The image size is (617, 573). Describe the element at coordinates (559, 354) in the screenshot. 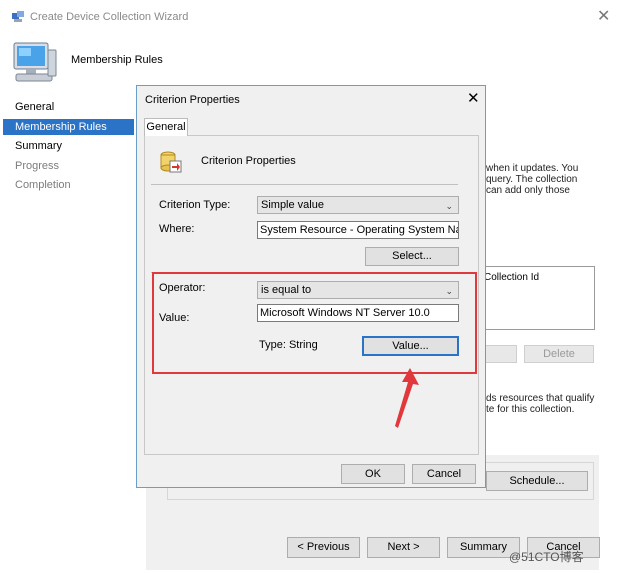

I see `delete-rule-button: Delete` at that location.